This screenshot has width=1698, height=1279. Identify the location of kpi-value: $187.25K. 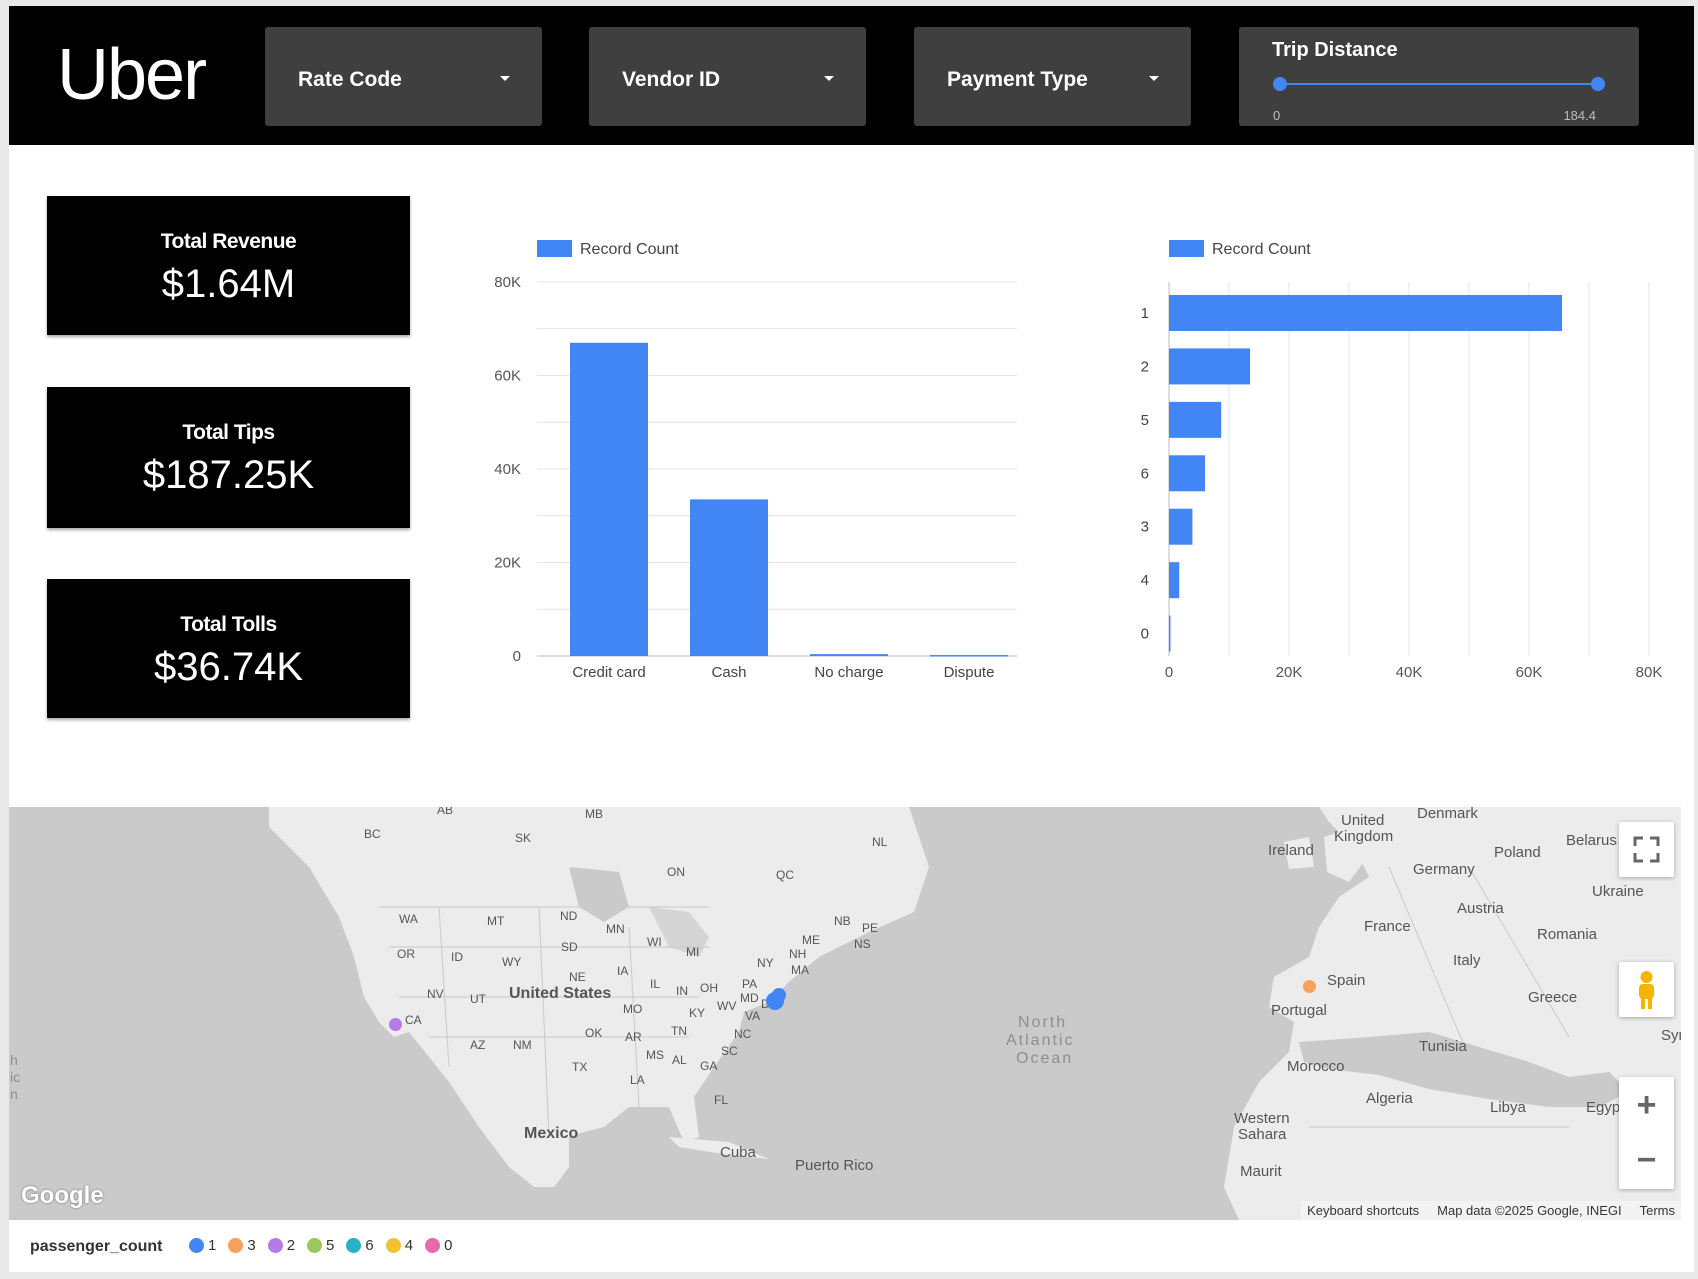
(228, 475).